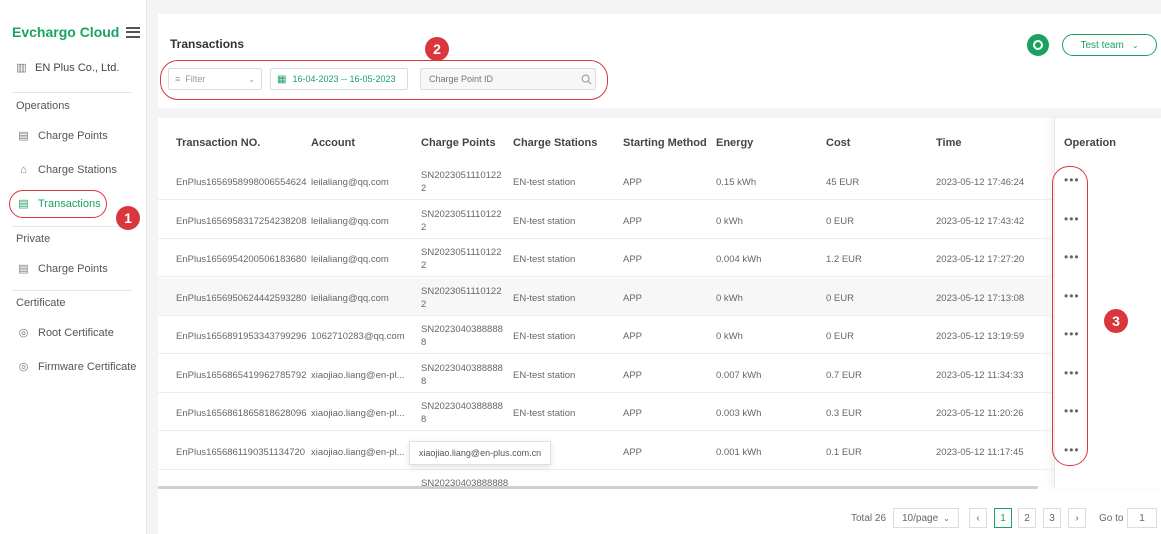 Image resolution: width=1161 pixels, height=534 pixels. I want to click on col-charge-stations: Charge Stations, so click(555, 143).